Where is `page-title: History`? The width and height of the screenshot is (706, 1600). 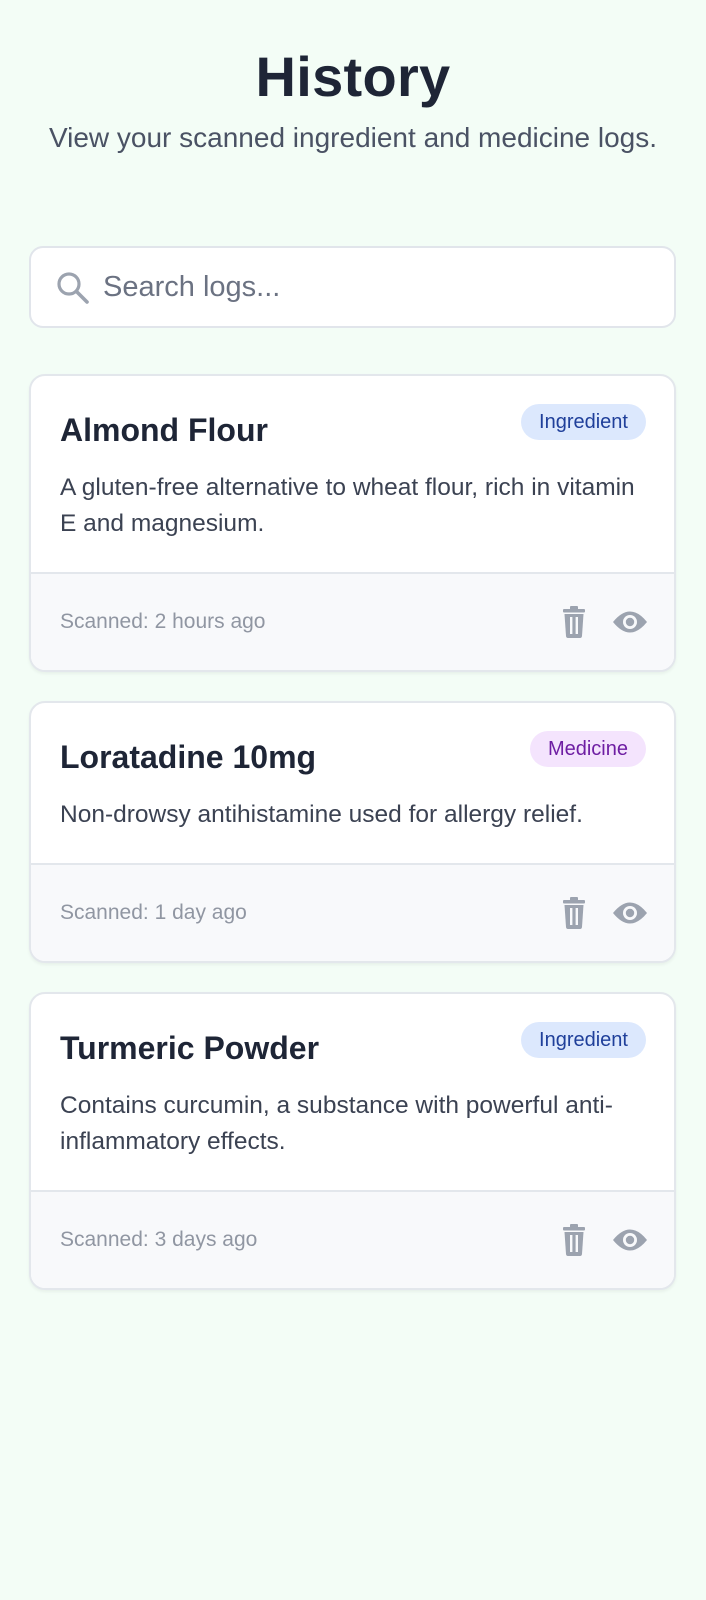
page-title: History is located at coordinates (353, 76).